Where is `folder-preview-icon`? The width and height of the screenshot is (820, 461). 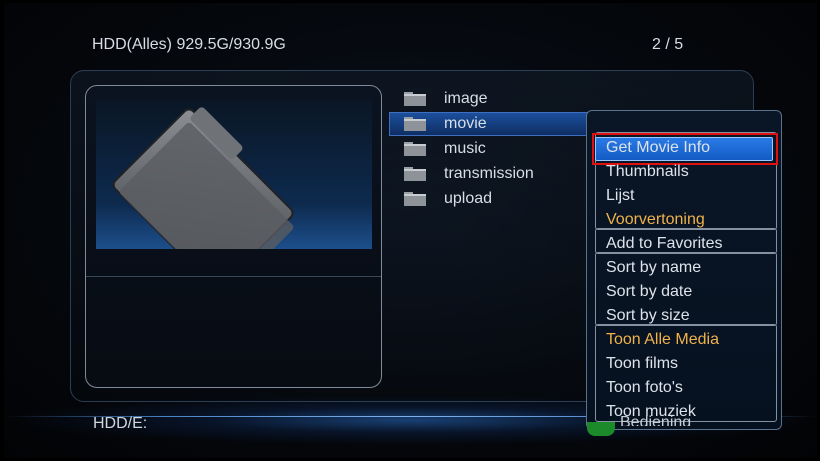
folder-preview-icon is located at coordinates (234, 198).